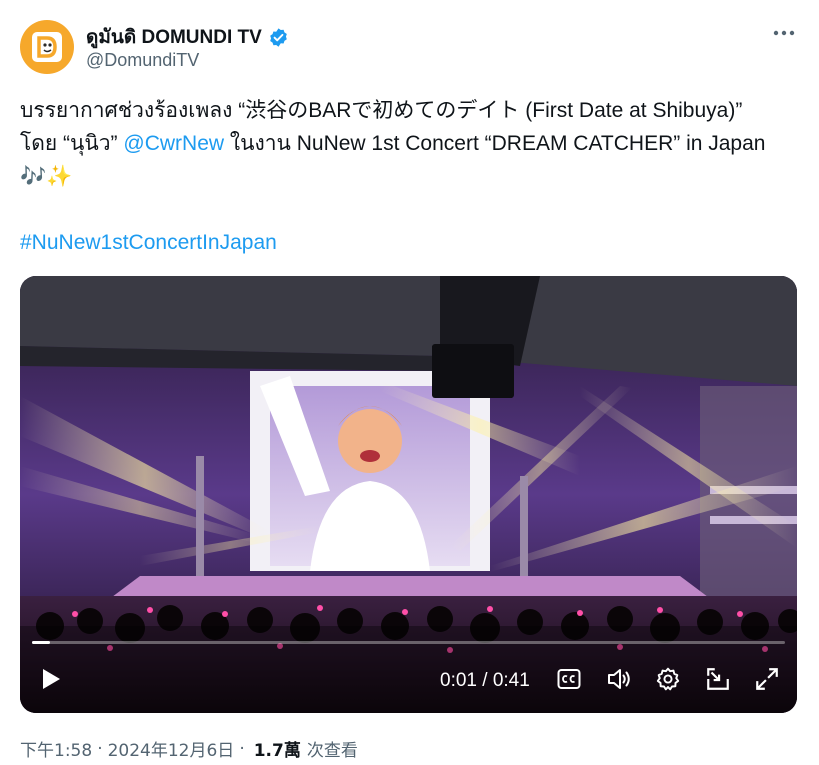 The height and width of the screenshot is (765, 819). Describe the element at coordinates (332, 751) in the screenshot. I see `views-label: 次查看` at that location.